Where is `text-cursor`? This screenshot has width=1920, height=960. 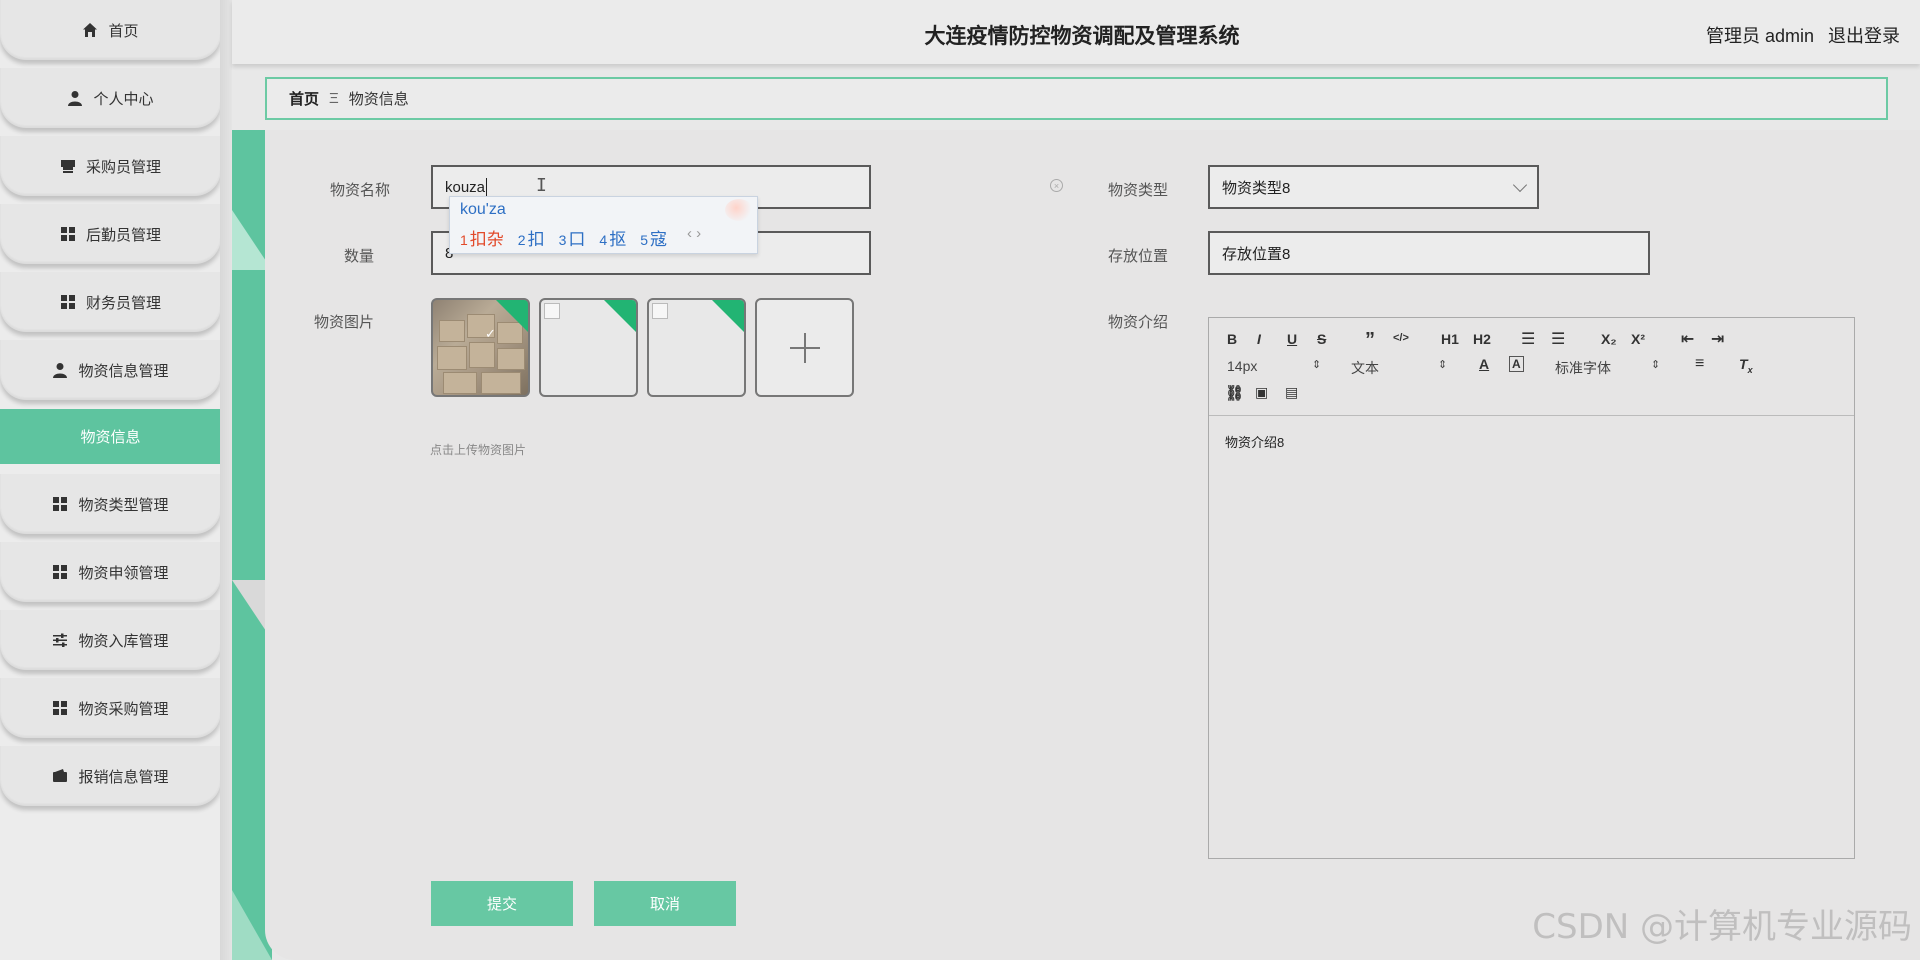 text-cursor is located at coordinates (487, 187).